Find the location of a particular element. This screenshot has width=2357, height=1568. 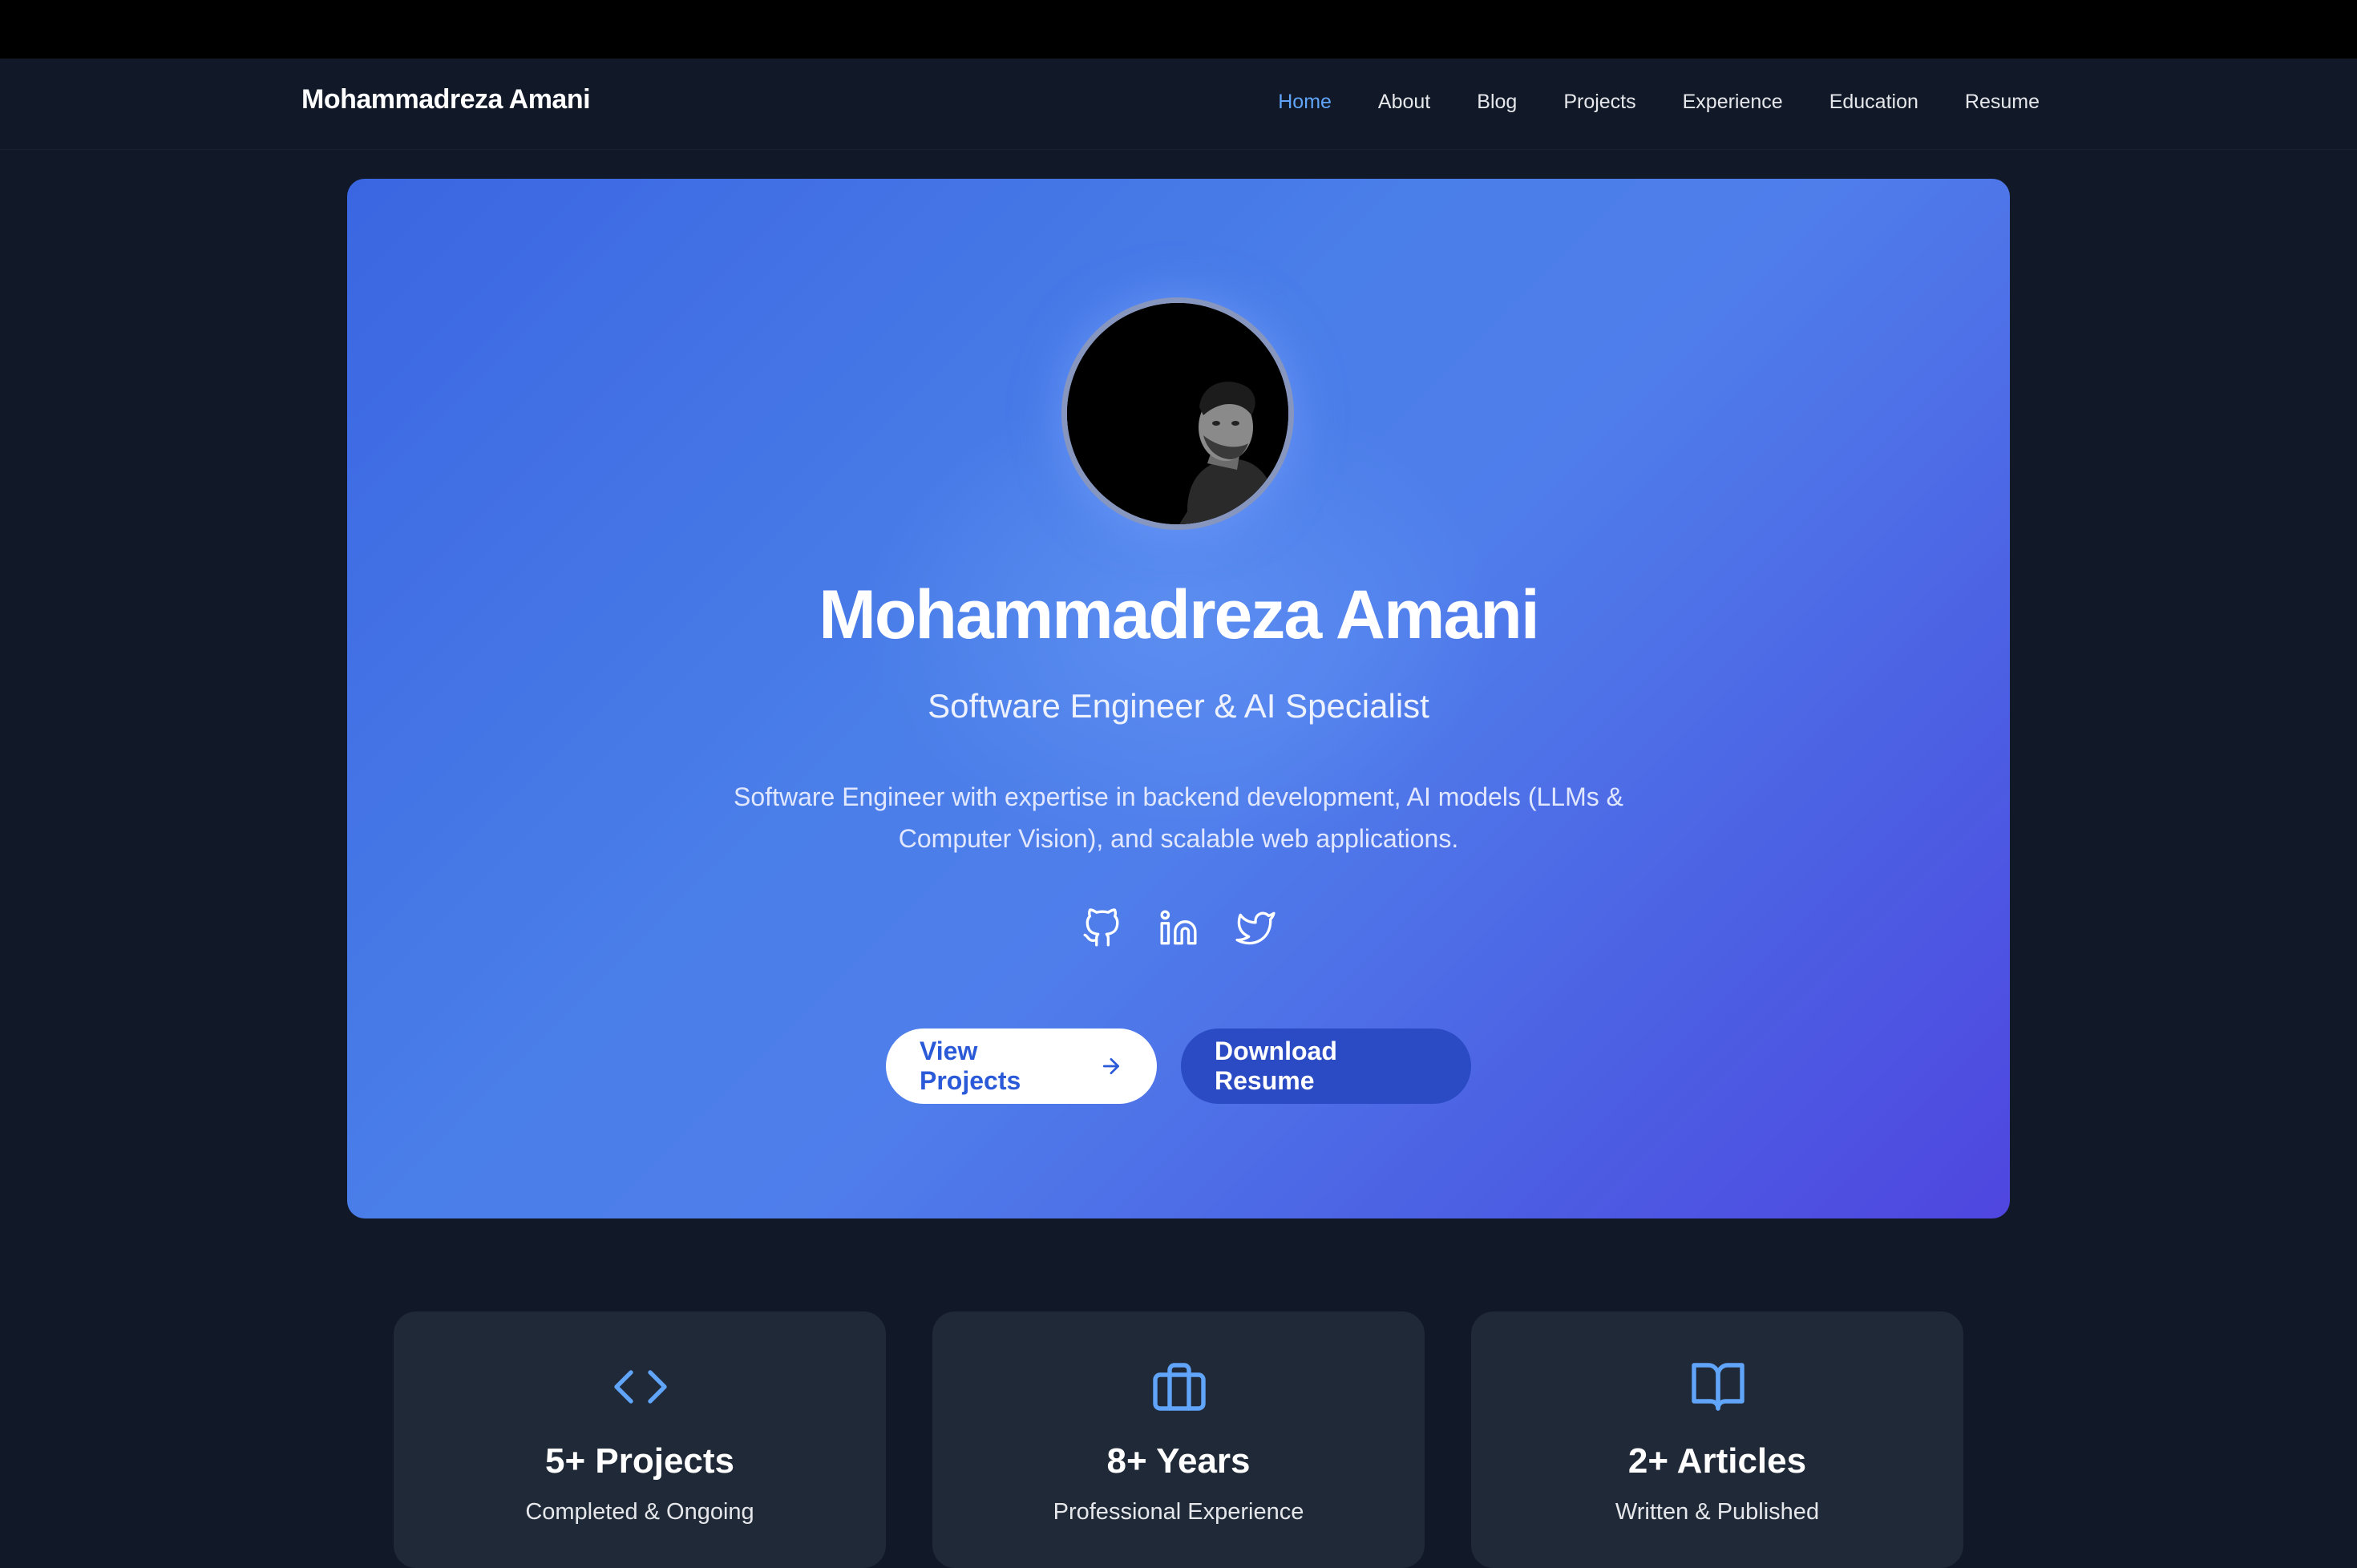

book-open-icon is located at coordinates (1718, 1387).